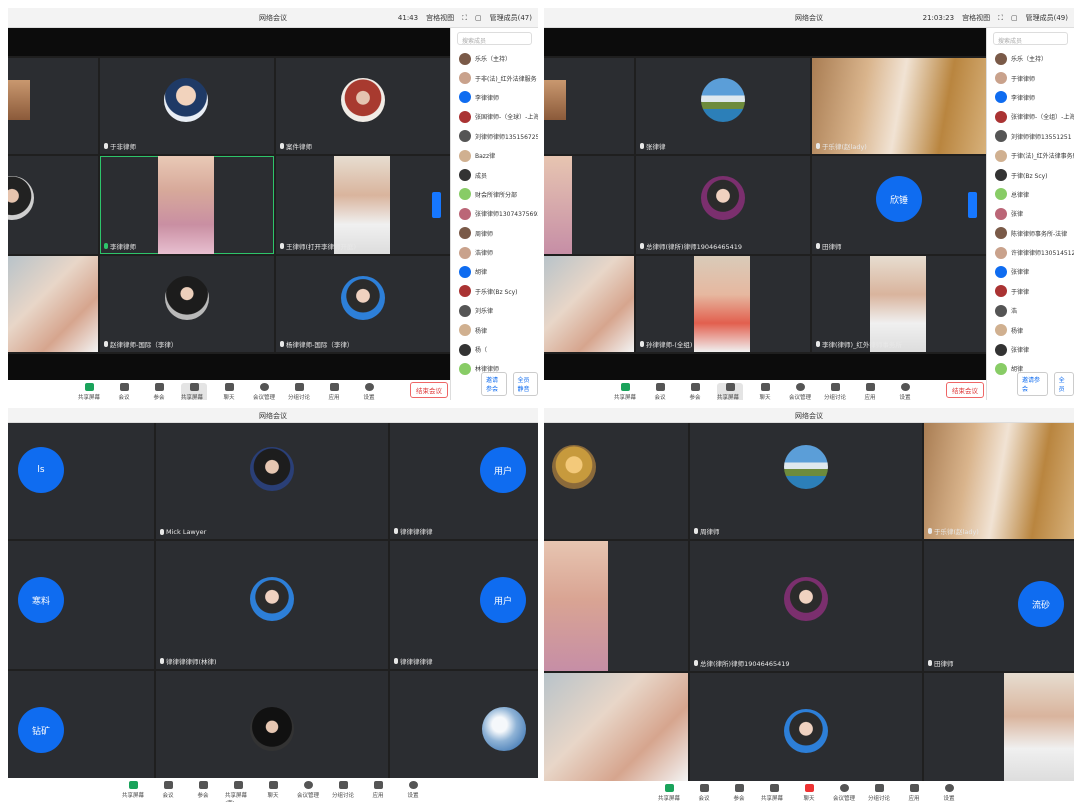  What do you see at coordinates (899, 304) in the screenshot?
I see `video-tile: 李律(律师)_红外律师事务所` at bounding box center [899, 304].